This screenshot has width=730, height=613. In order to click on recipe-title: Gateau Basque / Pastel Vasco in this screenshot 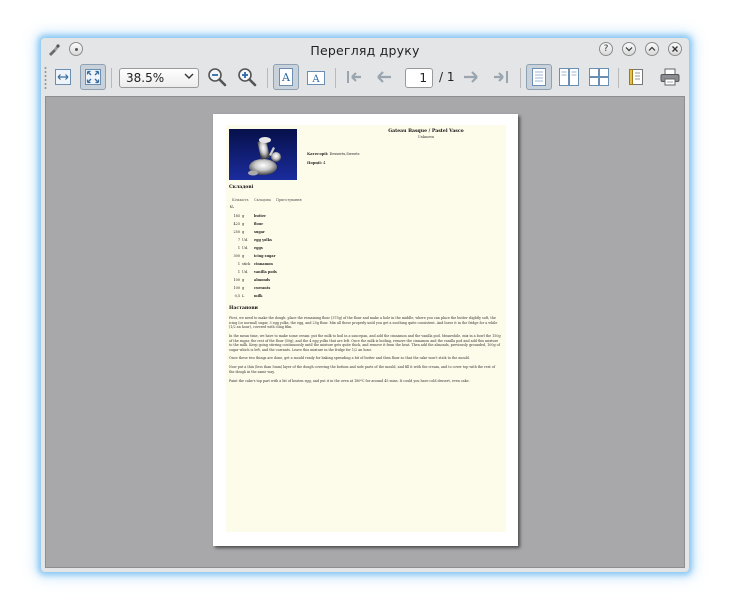, I will do `click(426, 131)`.